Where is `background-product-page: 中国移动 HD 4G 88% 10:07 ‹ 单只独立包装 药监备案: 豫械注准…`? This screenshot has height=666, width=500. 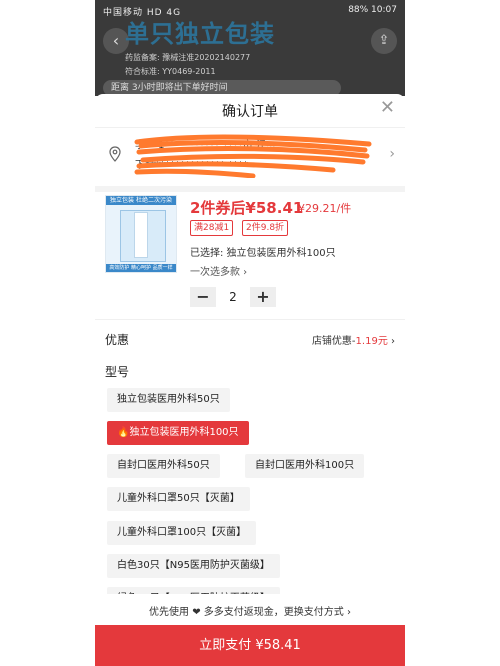 background-product-page: 中国移动 HD 4G 88% 10:07 ‹ 单只独立包装 药监备案: 豫械注准… is located at coordinates (250, 48).